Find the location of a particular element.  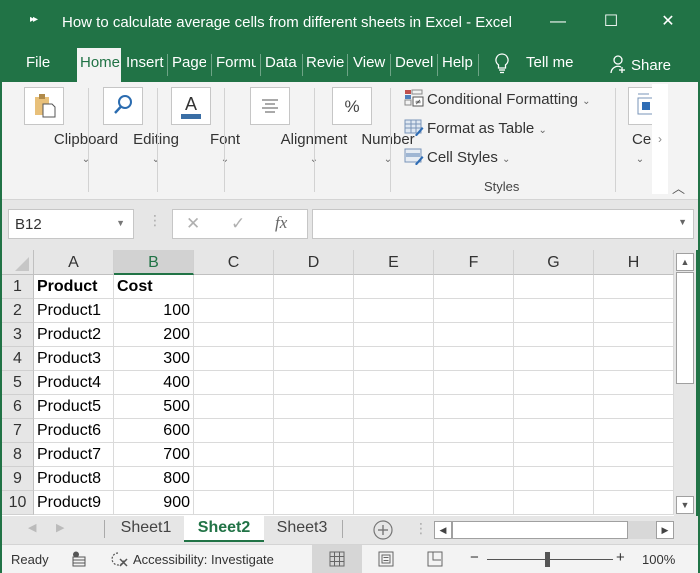

cell-h4 is located at coordinates (634, 359).